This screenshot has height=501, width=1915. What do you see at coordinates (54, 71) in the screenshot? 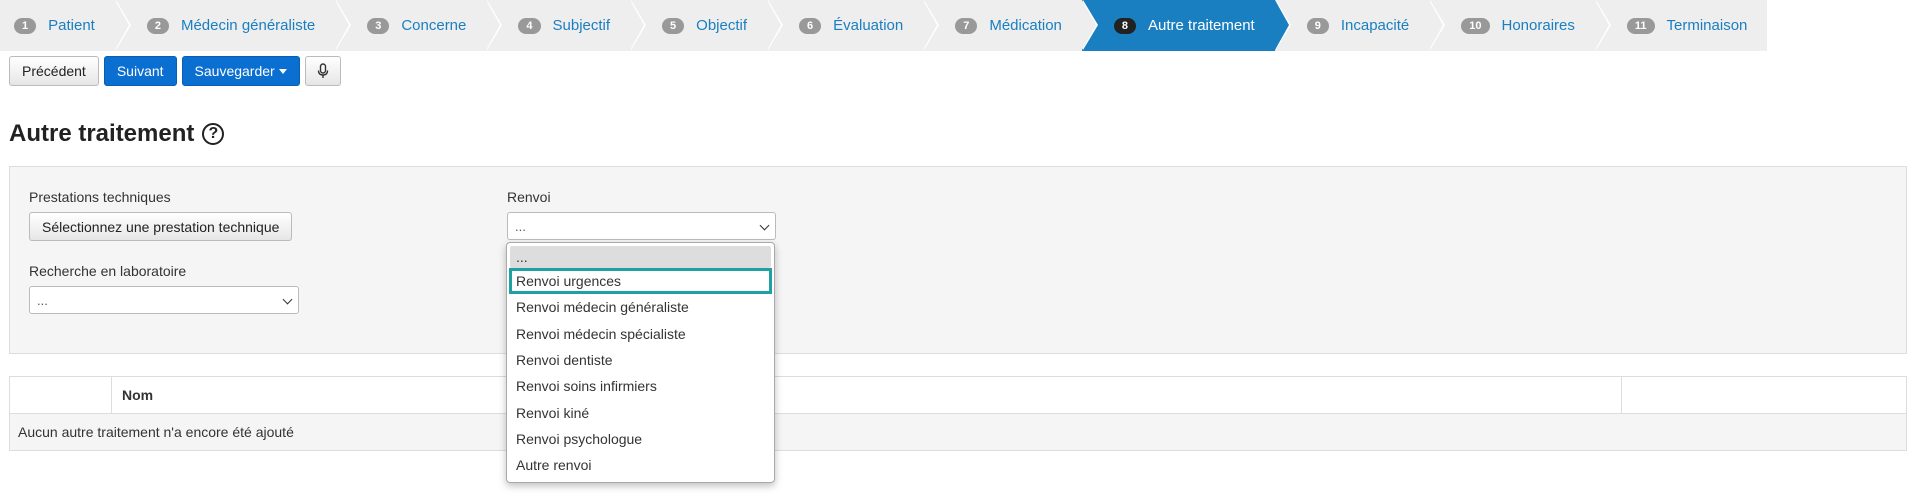
I see `previous-button: Précédent` at bounding box center [54, 71].